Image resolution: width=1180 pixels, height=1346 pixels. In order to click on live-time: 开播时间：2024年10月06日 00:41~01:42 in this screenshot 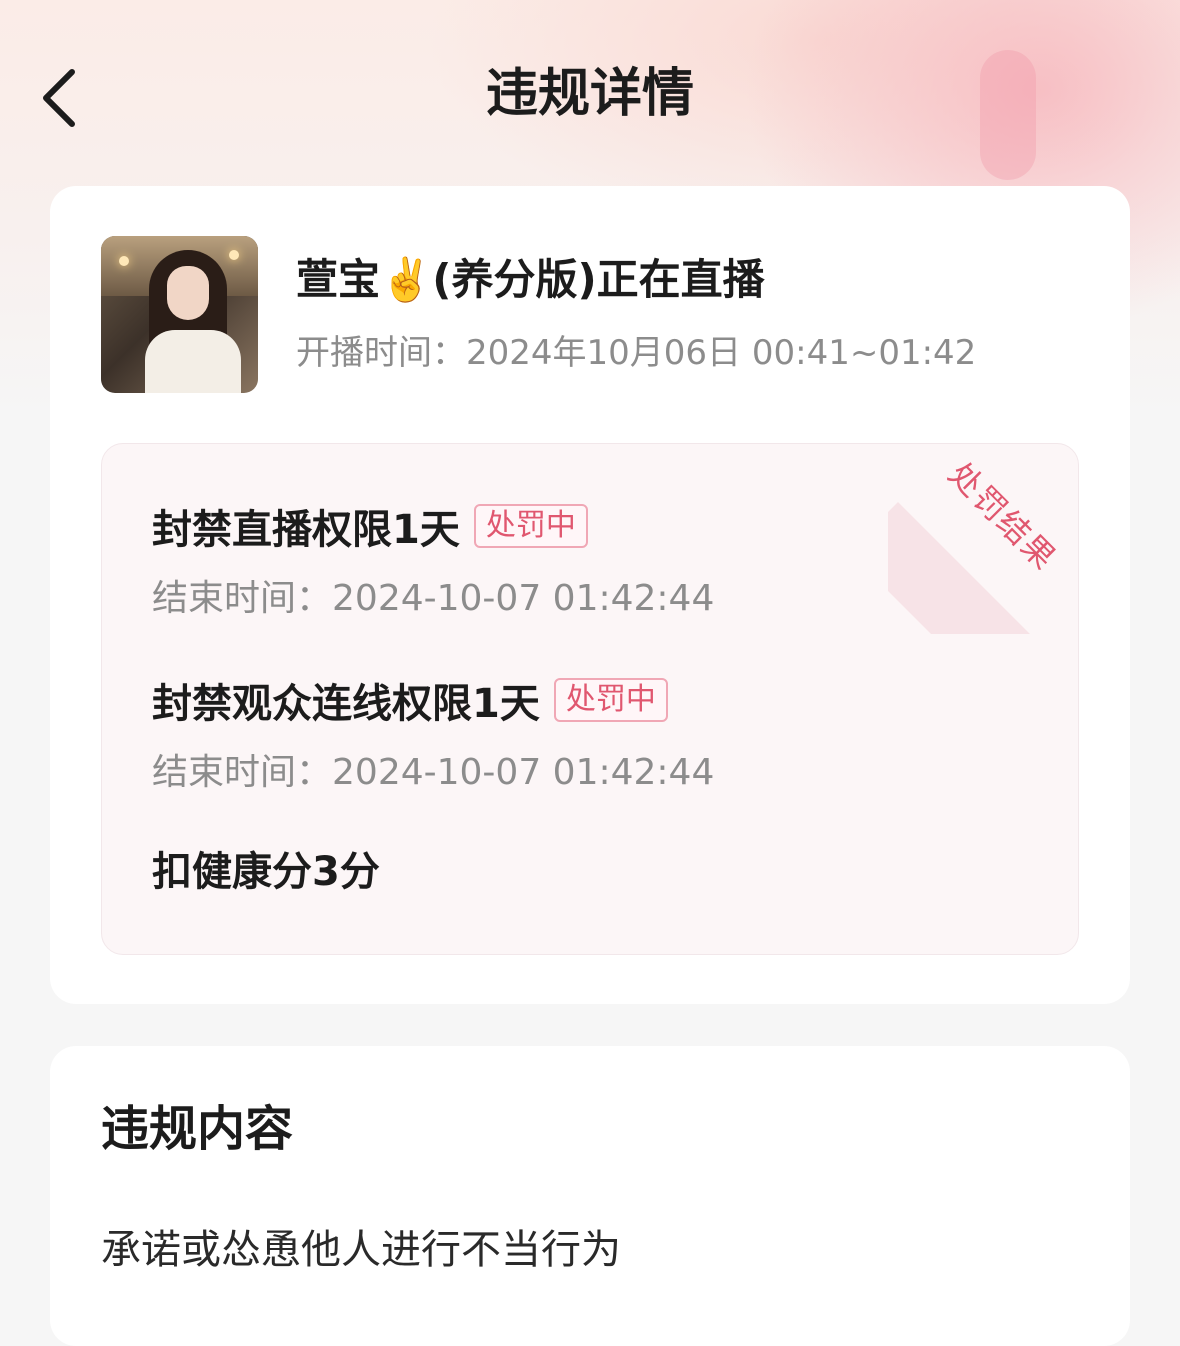, I will do `click(636, 353)`.